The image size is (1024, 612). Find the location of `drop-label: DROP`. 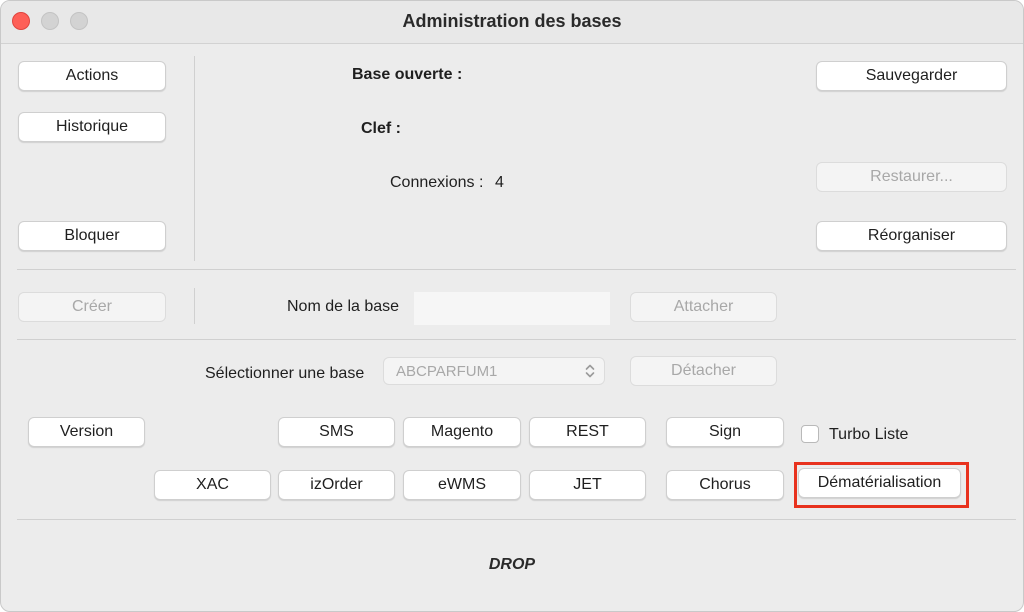

drop-label: DROP is located at coordinates (512, 564).